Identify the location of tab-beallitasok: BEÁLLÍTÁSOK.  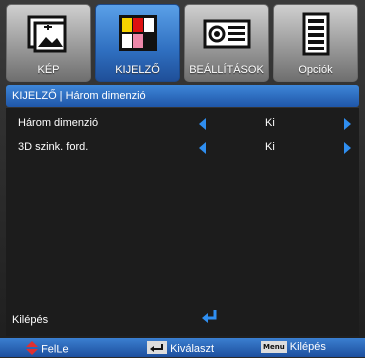
(226, 43).